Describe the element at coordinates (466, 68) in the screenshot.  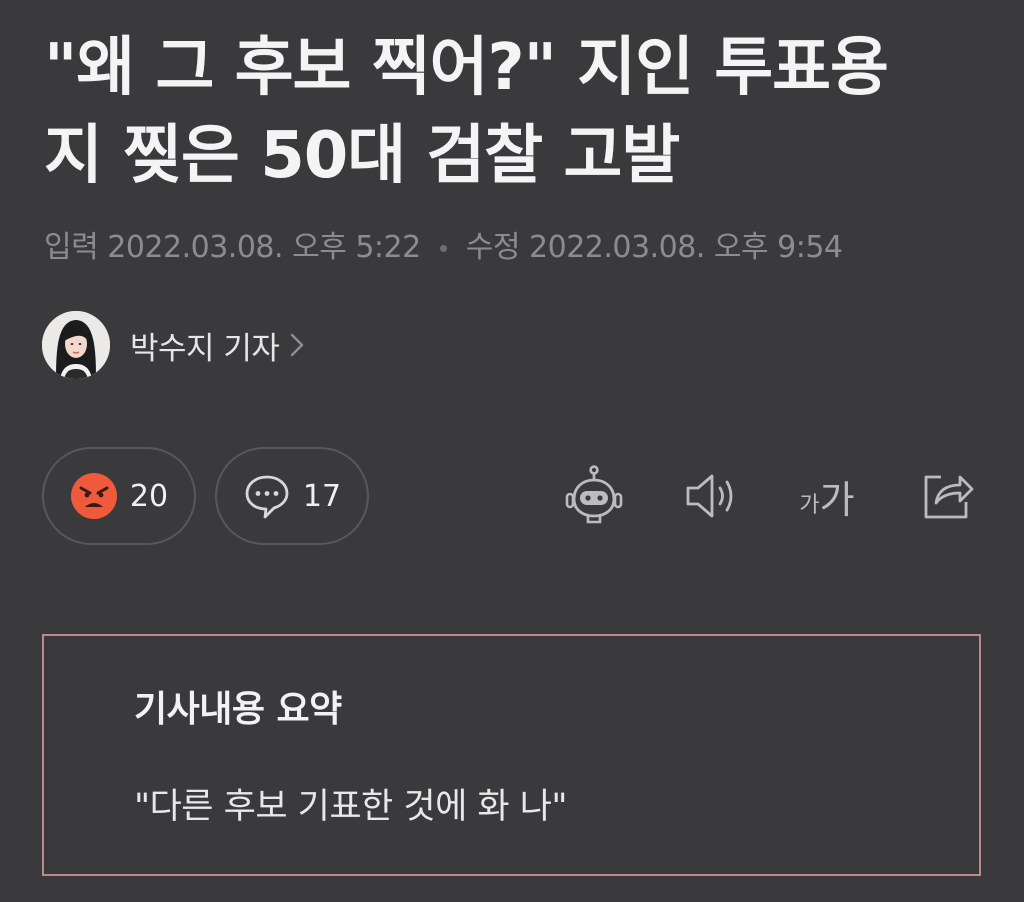
I see `headline-line-1: "왜 그 후보 찍어?" 지인 투표용` at that location.